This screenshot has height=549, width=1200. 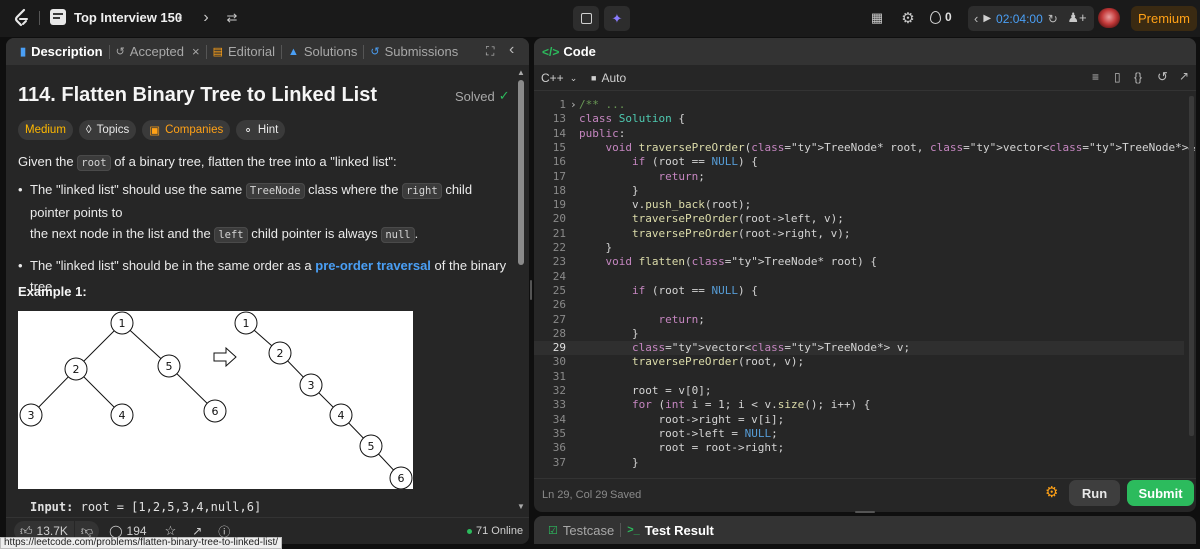 What do you see at coordinates (859, 334) in the screenshot?
I see `code-line: 28 }` at bounding box center [859, 334].